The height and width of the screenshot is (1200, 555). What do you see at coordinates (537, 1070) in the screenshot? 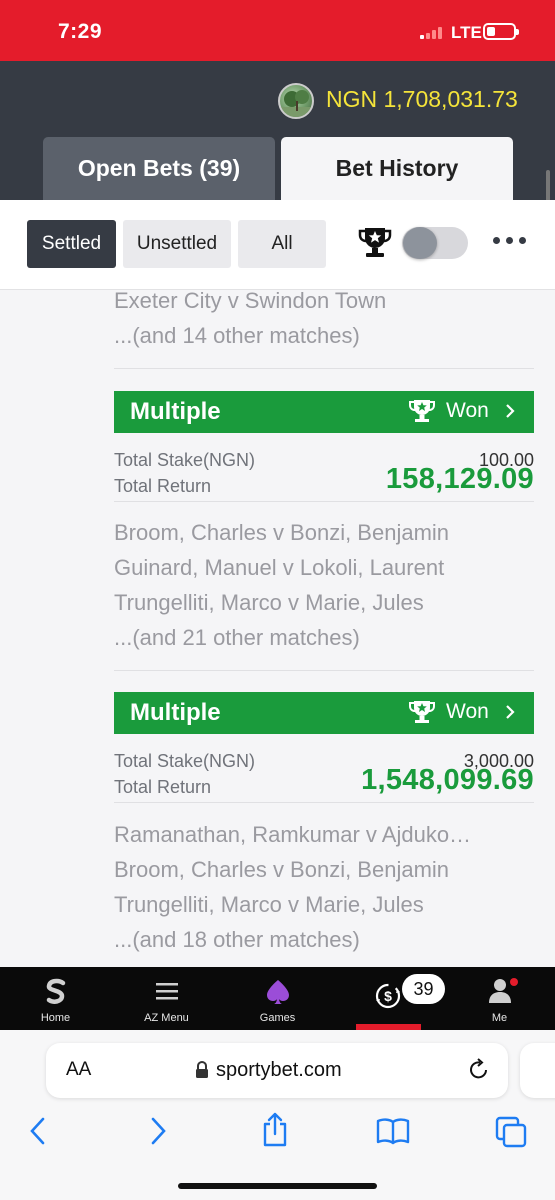
I see `next-tab-preview` at bounding box center [537, 1070].